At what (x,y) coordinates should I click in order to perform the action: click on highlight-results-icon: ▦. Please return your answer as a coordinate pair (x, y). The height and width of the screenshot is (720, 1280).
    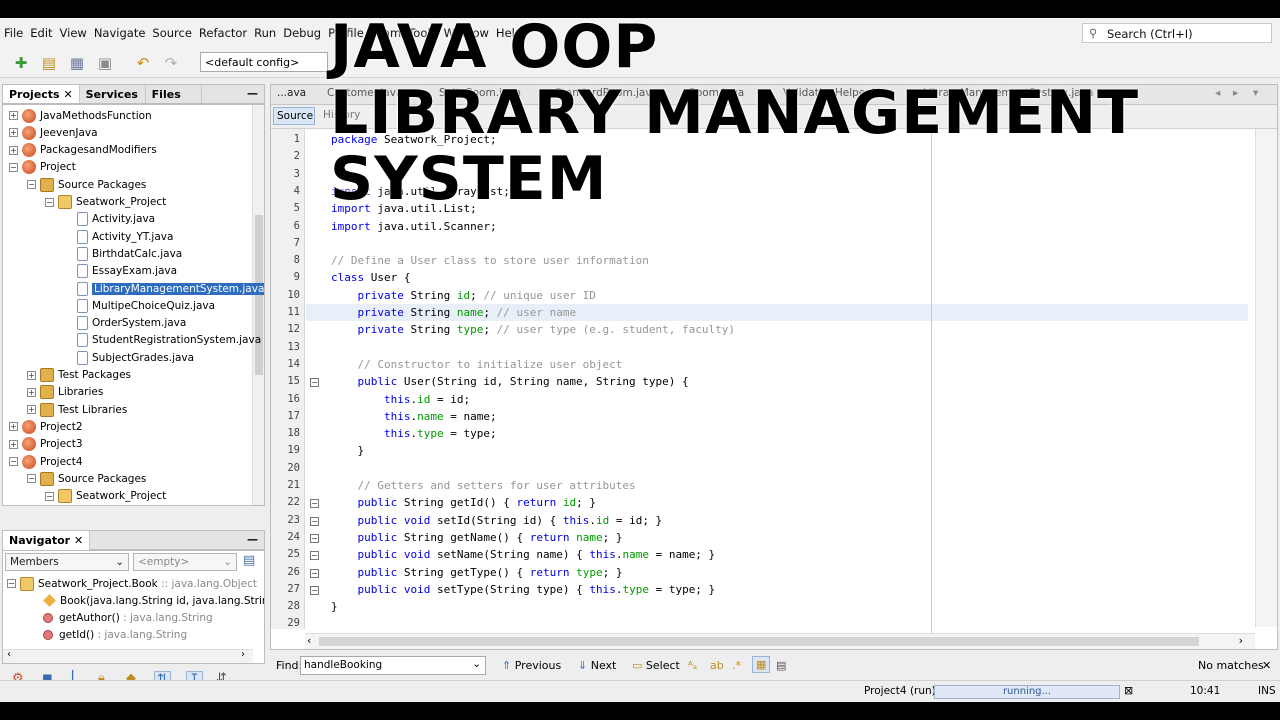
    Looking at the image, I should click on (761, 664).